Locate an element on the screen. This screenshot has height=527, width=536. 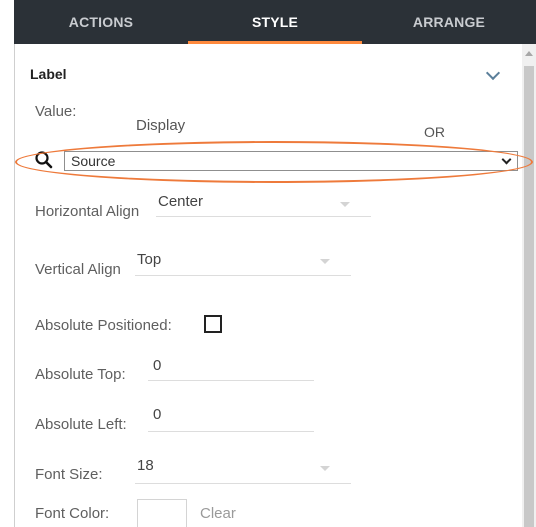
scroll-thumb is located at coordinates (529, 296).